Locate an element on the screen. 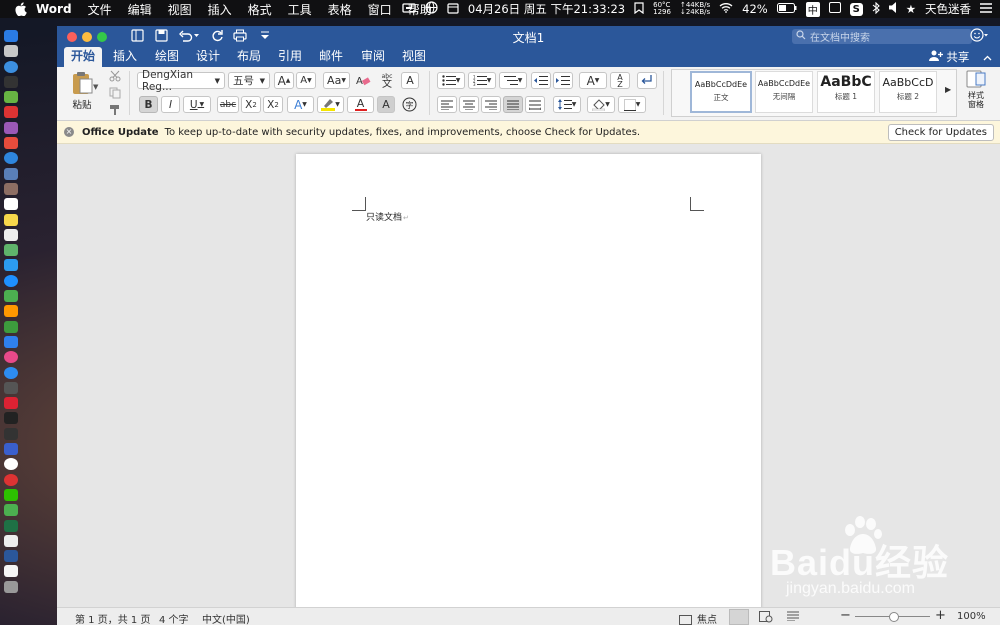 The height and width of the screenshot is (625, 1000). increase-indent-button is located at coordinates (563, 80).